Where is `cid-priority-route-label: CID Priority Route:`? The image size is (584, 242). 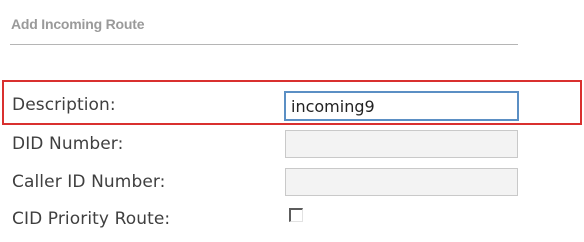
cid-priority-route-label: CID Priority Route: is located at coordinates (91, 219).